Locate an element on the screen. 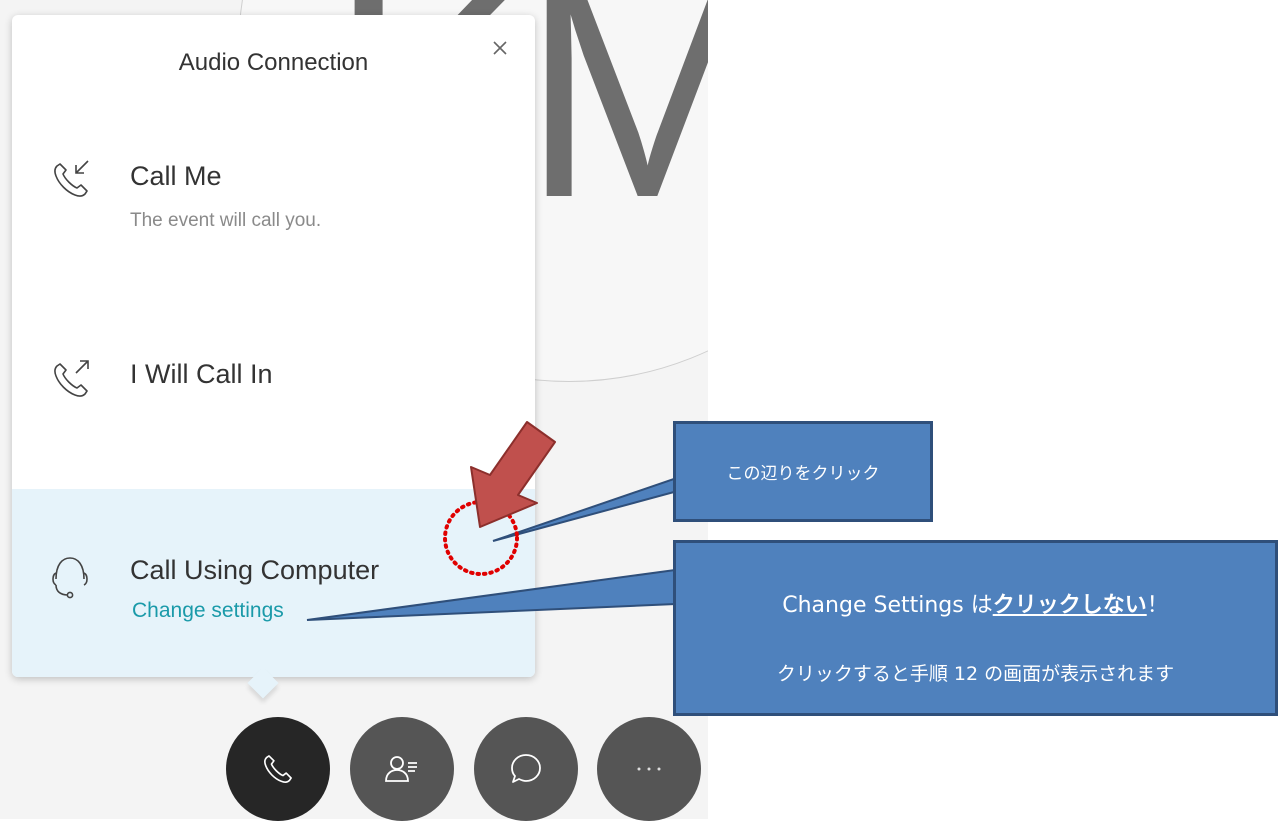 The width and height of the screenshot is (1279, 821). callout-warning-suffix: ！ is located at coordinates (1157, 605).